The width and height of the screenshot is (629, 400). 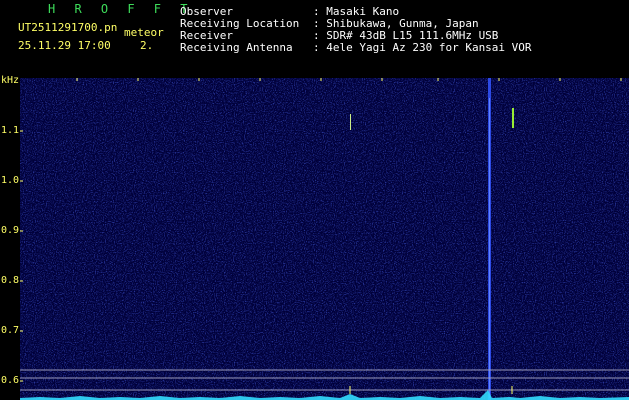 I want to click on y-tick-label: 0.7, so click(x=10, y=330).